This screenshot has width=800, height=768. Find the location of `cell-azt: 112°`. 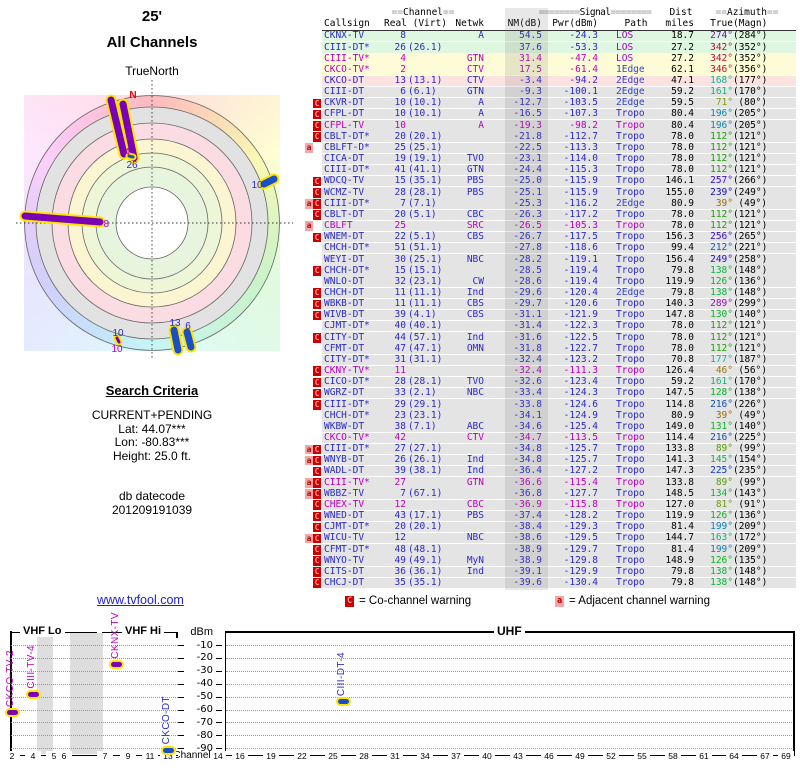

cell-azt: 112° is located at coordinates (721, 326).